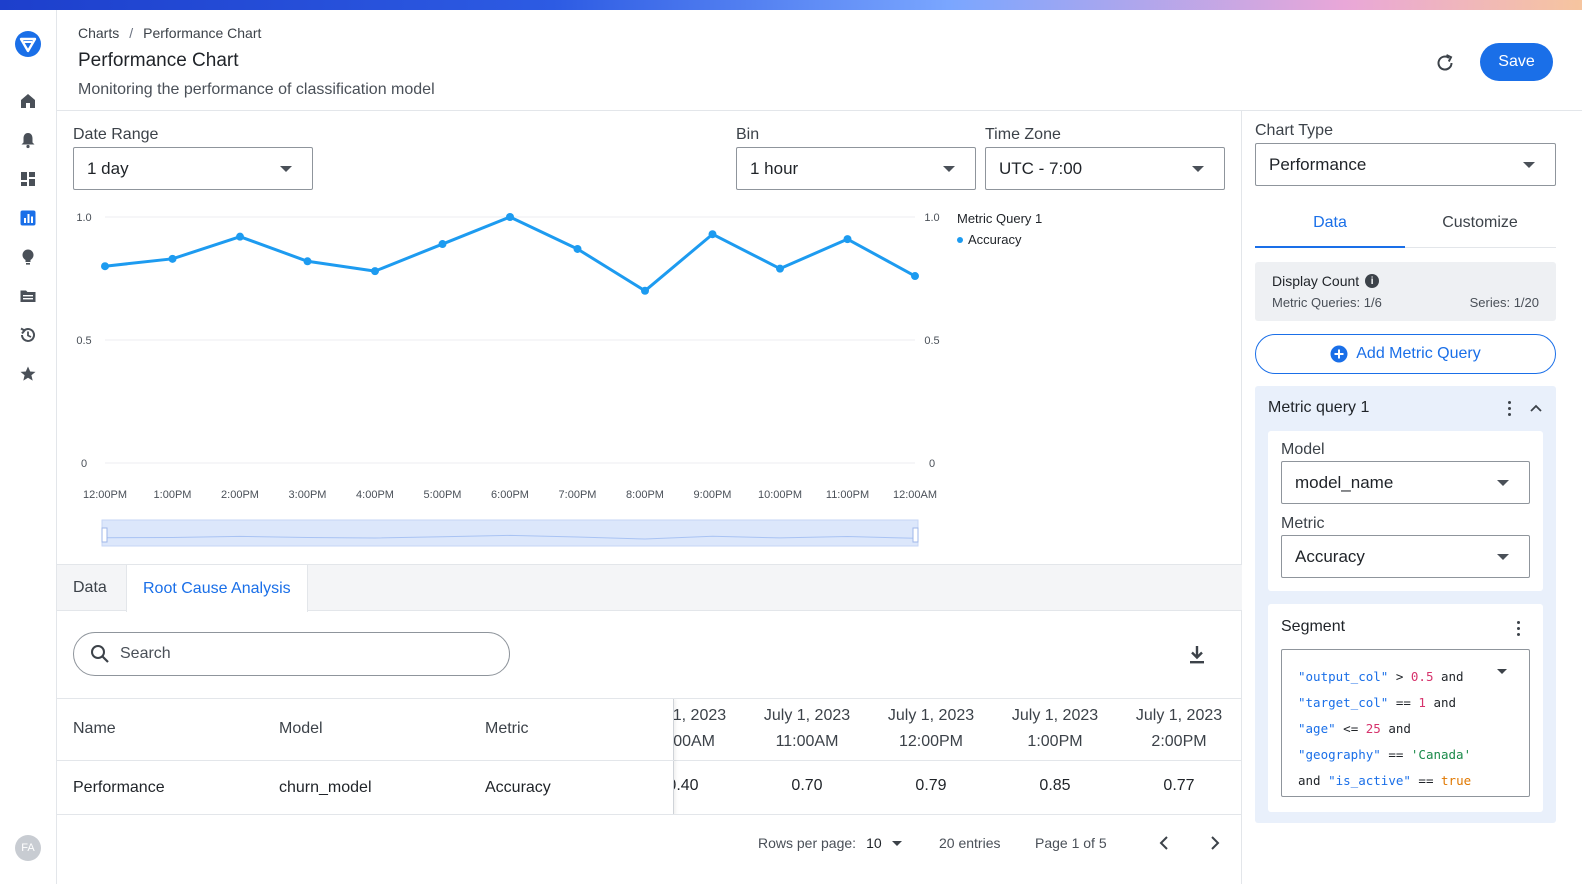 The image size is (1582, 884). Describe the element at coordinates (931, 785) in the screenshot. I see `cell-value: 0.79` at that location.